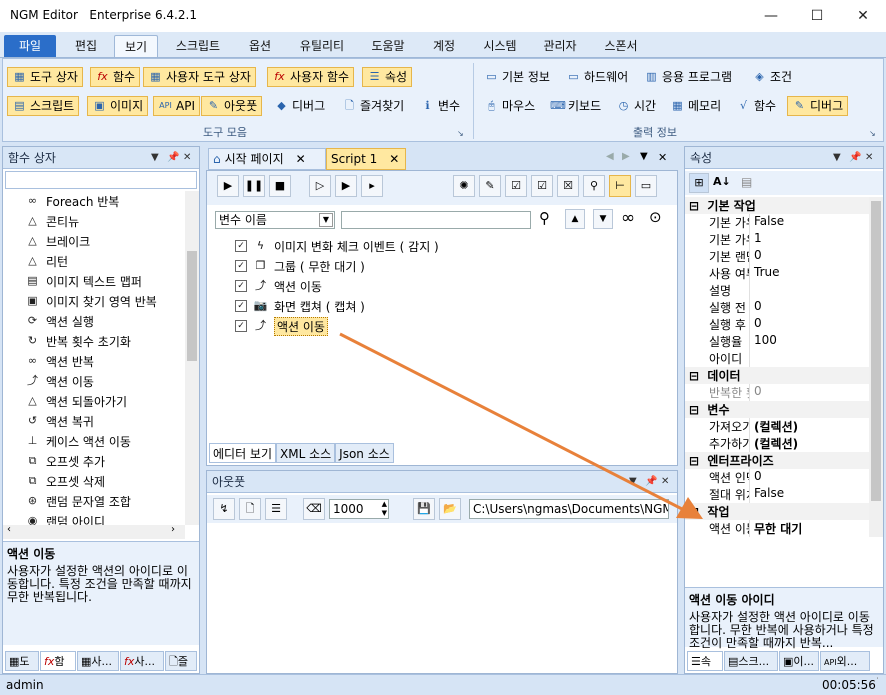 Image resolution: width=886 pixels, height=695 pixels. What do you see at coordinates (25, 685) in the screenshot?
I see `status-user: admin` at bounding box center [25, 685].